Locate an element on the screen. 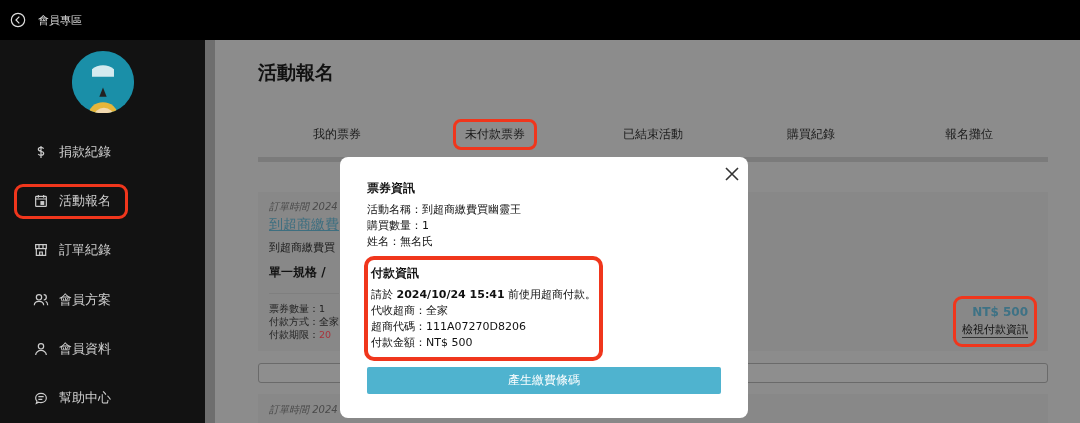 Image resolution: width=1080 pixels, height=423 pixels. info-line: 請於 2024/10/24 15:41 前使用超商付款。 is located at coordinates (484, 294).